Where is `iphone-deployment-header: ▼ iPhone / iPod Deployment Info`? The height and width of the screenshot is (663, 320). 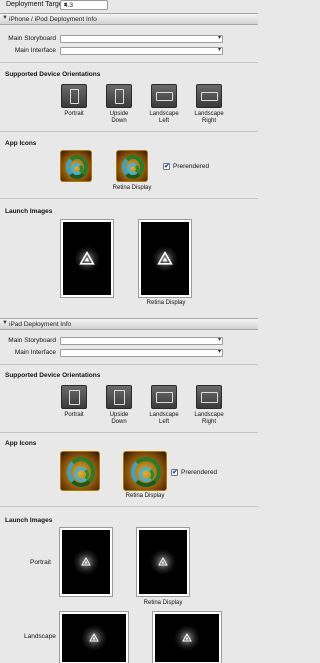
iphone-deployment-header: ▼ iPhone / iPod Deployment Info is located at coordinates (129, 19).